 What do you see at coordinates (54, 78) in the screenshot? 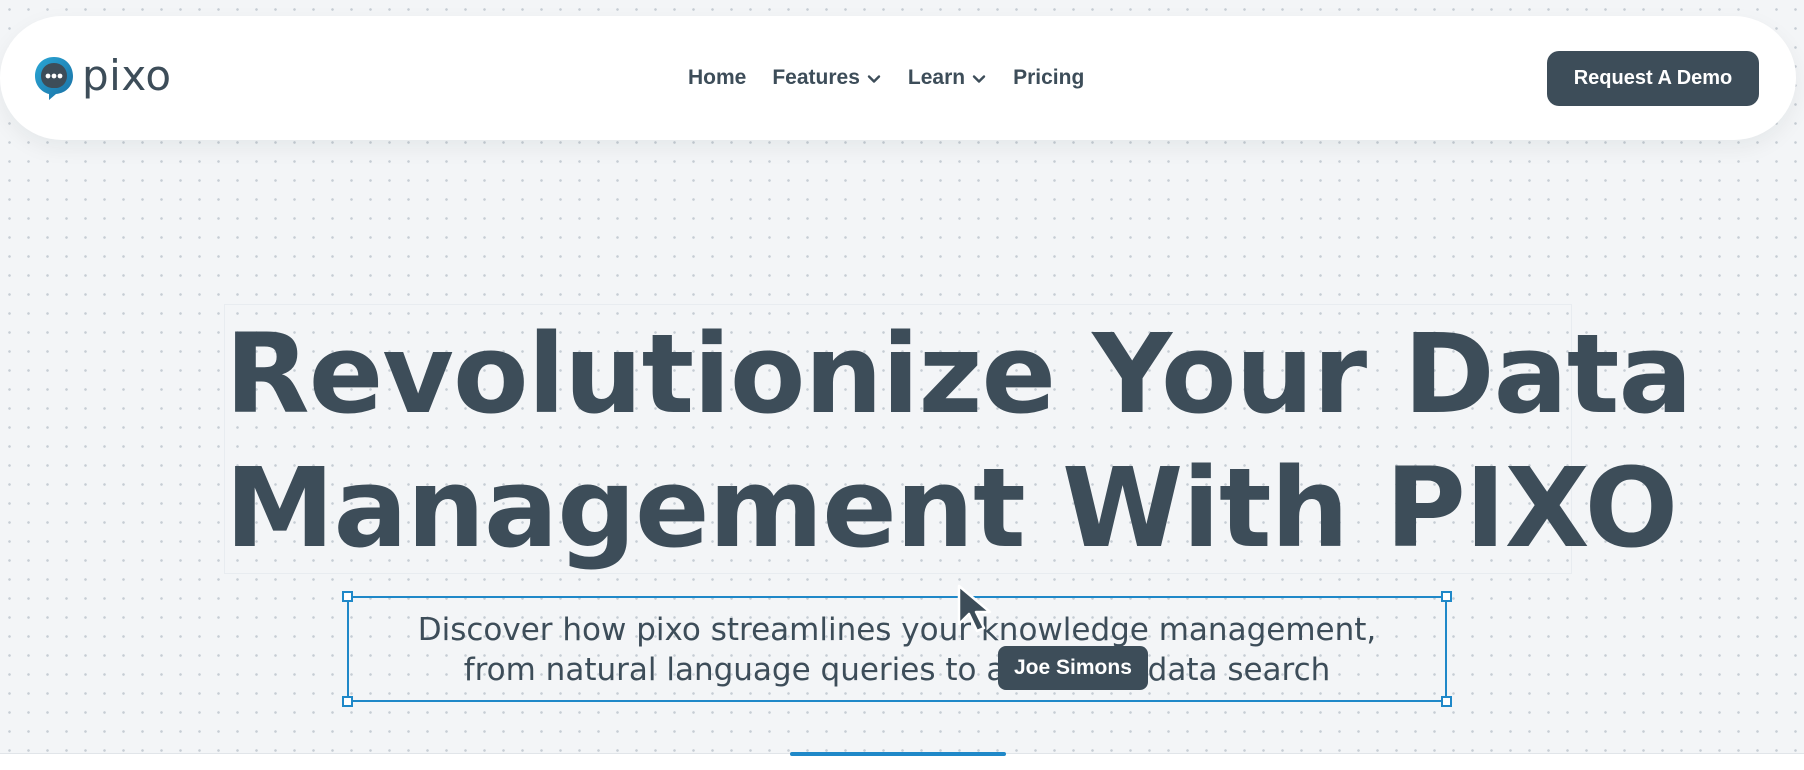
I see `chat-bubble-icon` at bounding box center [54, 78].